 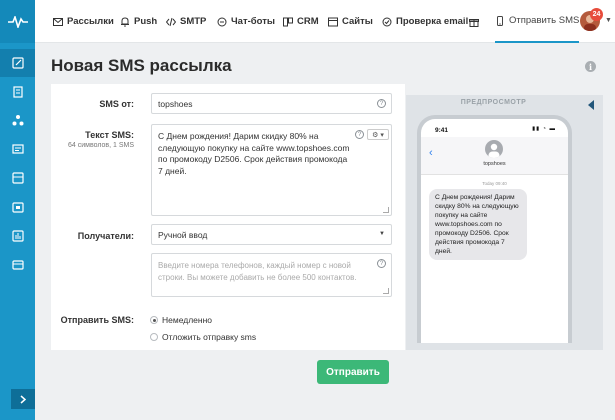 I want to click on nav-item-send-sms: Отправить SMS, so click(x=537, y=21).